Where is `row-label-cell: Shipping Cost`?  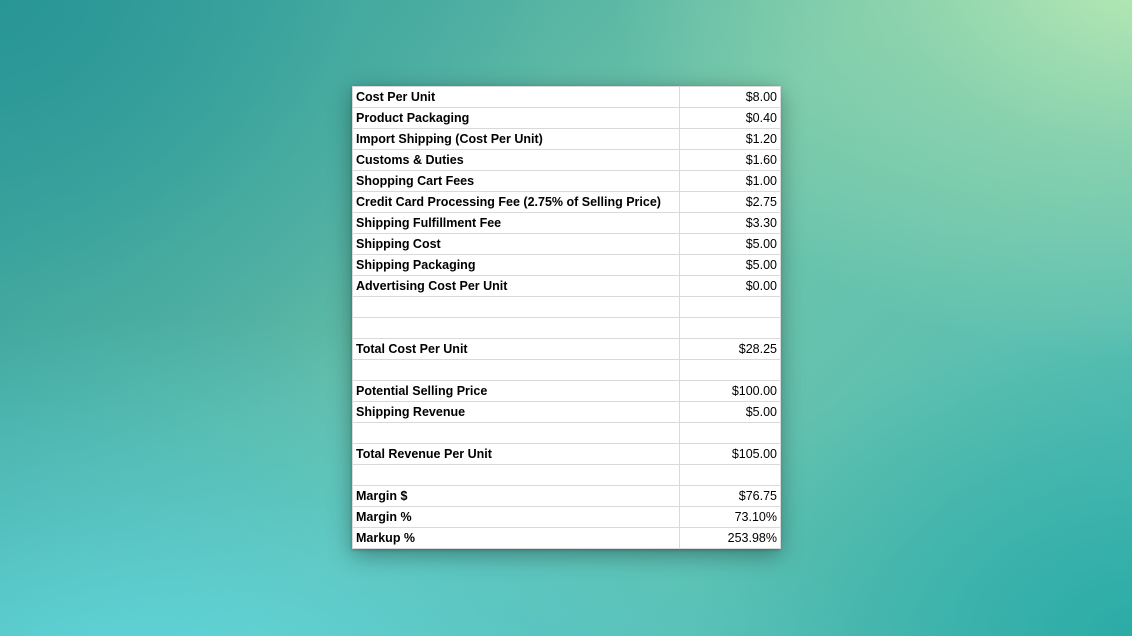
row-label-cell: Shipping Cost is located at coordinates (516, 244).